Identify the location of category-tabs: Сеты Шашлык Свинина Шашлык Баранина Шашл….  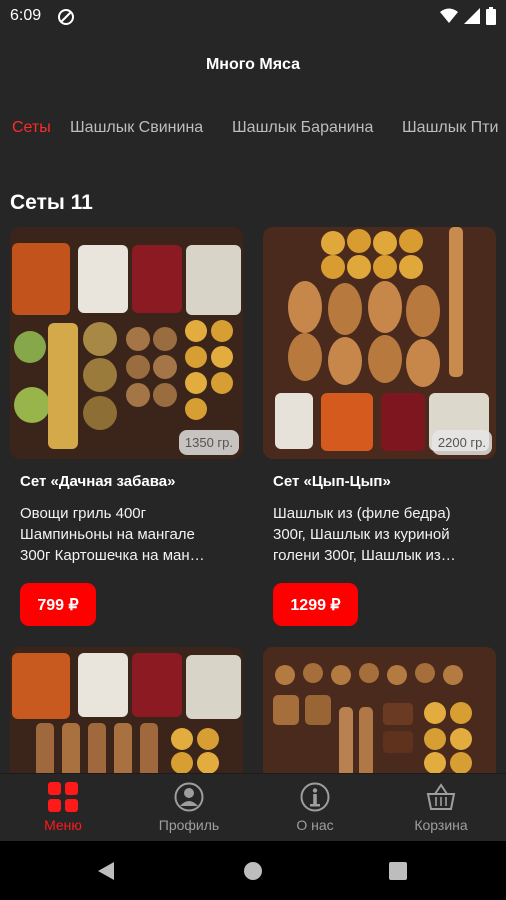
(253, 129).